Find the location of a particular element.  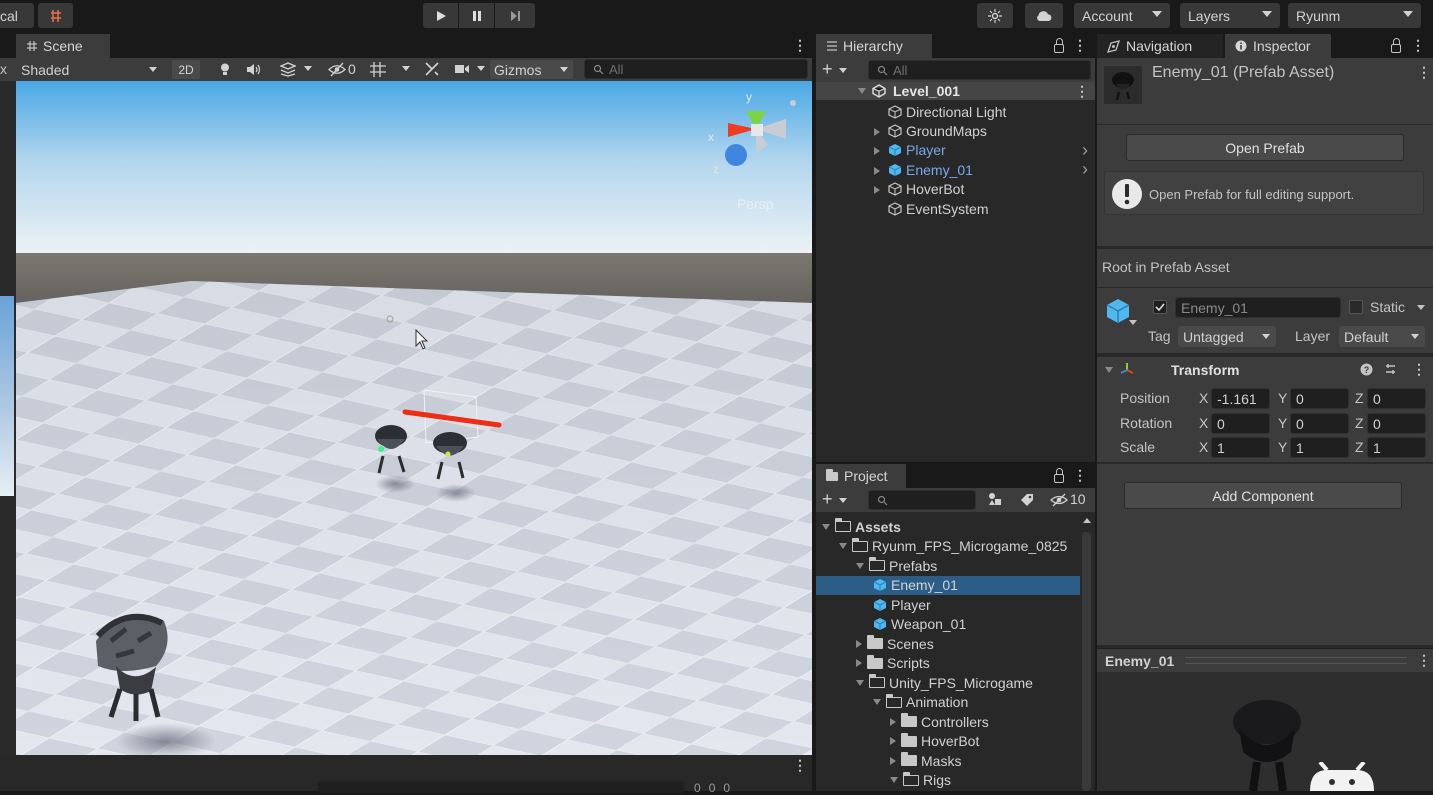

local-toggle: cal is located at coordinates (17, 15).